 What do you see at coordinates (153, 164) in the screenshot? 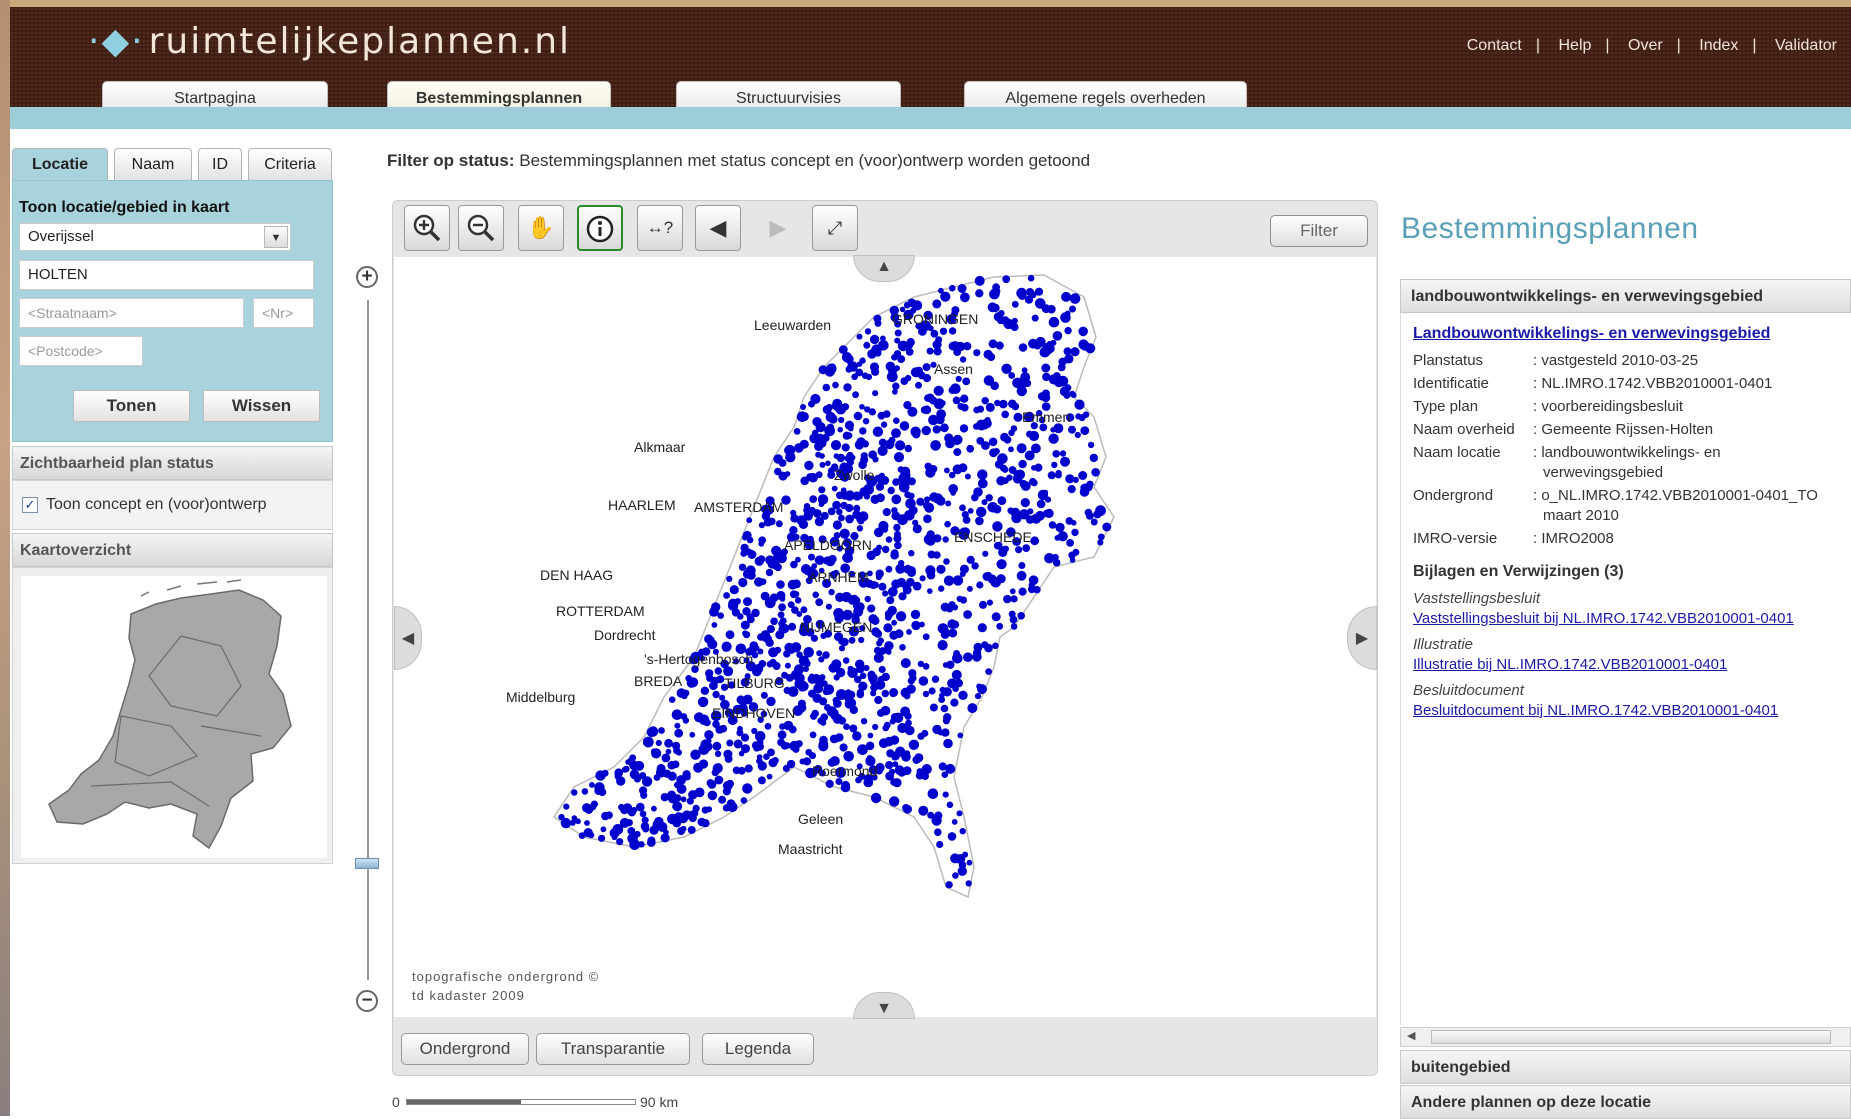
I see `tab-naam: Naam` at bounding box center [153, 164].